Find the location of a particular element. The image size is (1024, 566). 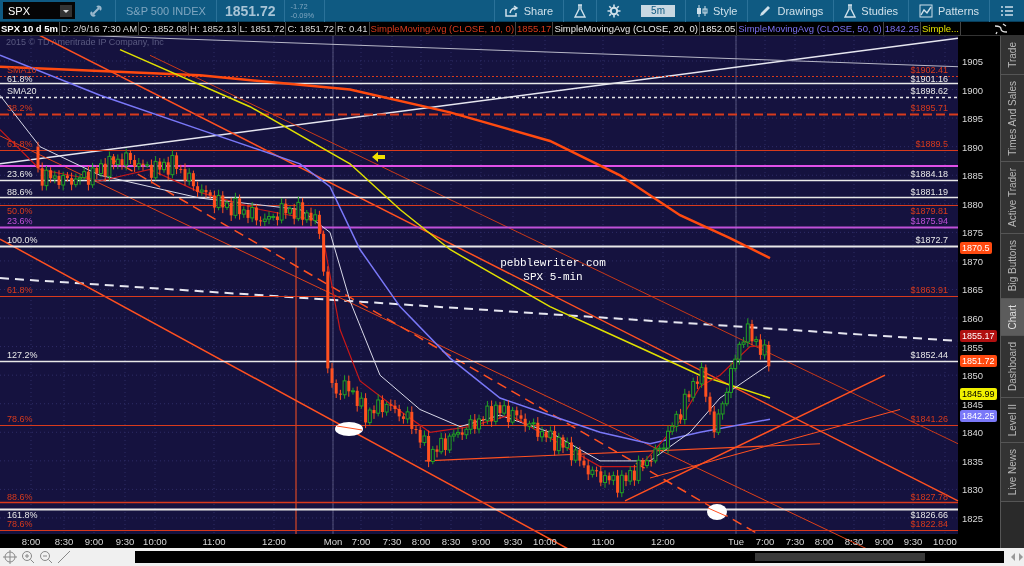

price-tick: 1835 is located at coordinates (973, 461).